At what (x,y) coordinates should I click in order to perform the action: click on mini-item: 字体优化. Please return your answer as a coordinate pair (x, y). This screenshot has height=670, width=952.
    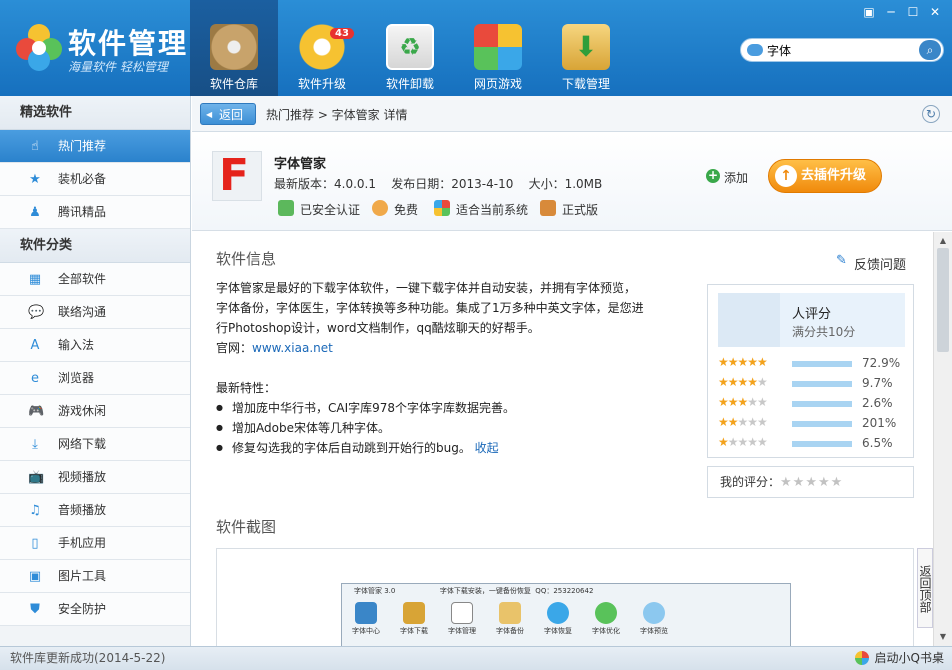
    Looking at the image, I should click on (606, 619).